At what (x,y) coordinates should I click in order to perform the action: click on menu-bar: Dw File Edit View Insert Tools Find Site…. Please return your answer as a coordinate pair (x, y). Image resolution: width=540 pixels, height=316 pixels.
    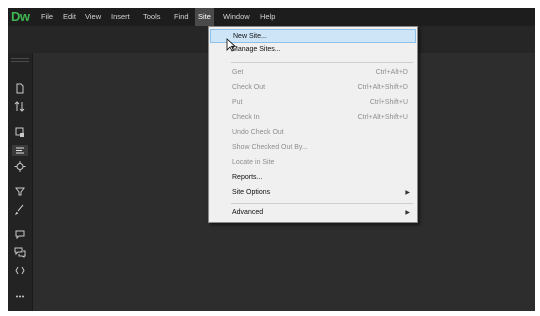
    Looking at the image, I should click on (271, 17).